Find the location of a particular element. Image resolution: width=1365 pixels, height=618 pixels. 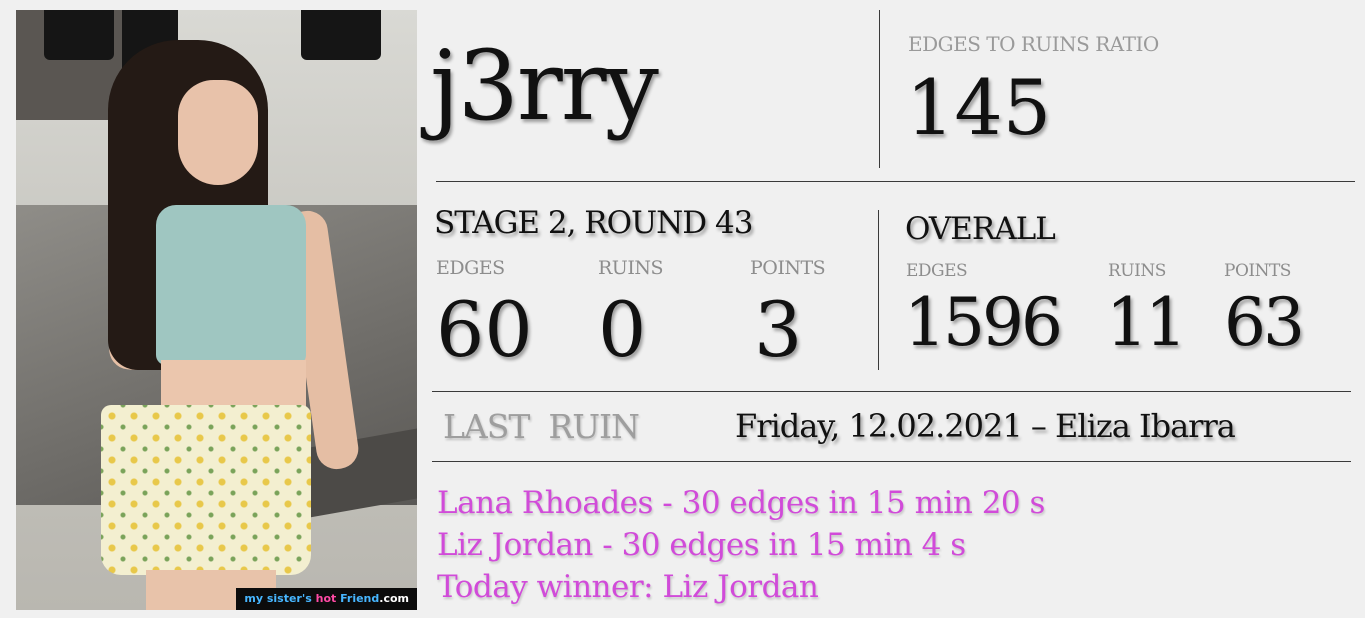

floral-skirt is located at coordinates (206, 490).